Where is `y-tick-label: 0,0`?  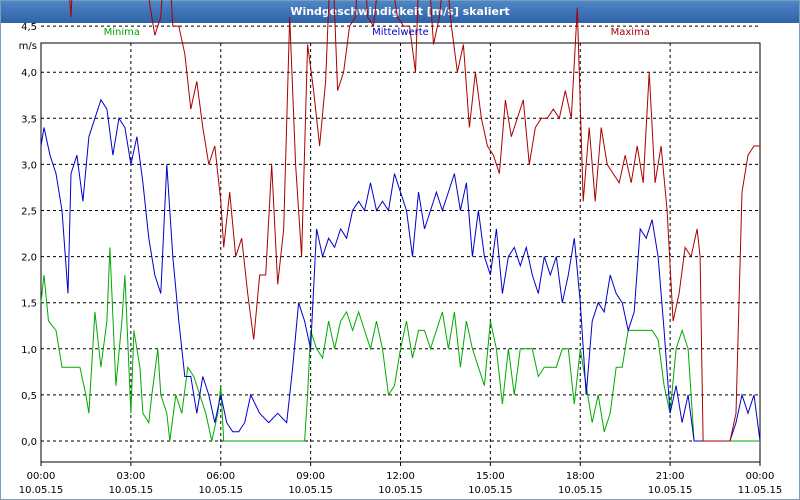 y-tick-label: 0,0 is located at coordinates (29, 442).